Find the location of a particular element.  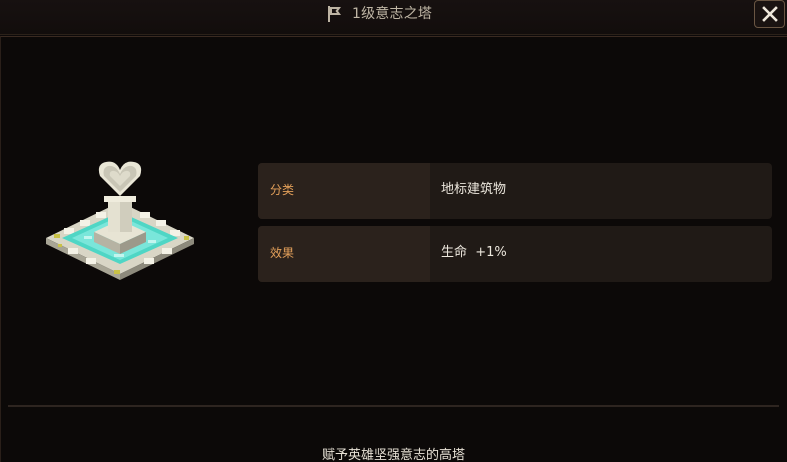

close-icon is located at coordinates (769, 14).